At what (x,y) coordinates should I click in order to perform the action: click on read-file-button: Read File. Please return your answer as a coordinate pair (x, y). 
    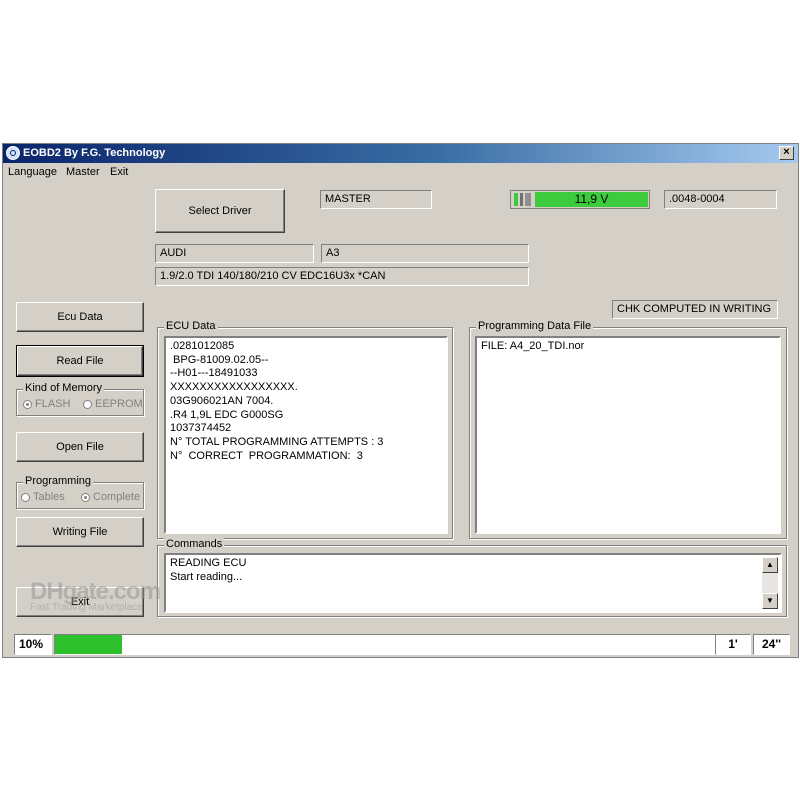
    Looking at the image, I should click on (80, 361).